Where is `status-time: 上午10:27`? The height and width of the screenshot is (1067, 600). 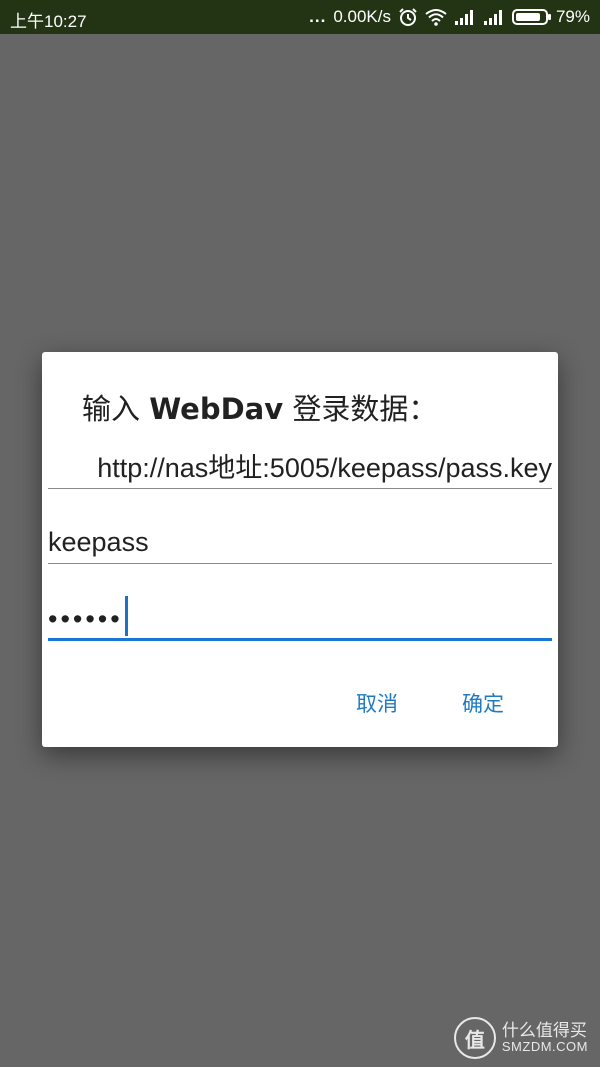
status-time: 上午10:27 is located at coordinates (48, 21).